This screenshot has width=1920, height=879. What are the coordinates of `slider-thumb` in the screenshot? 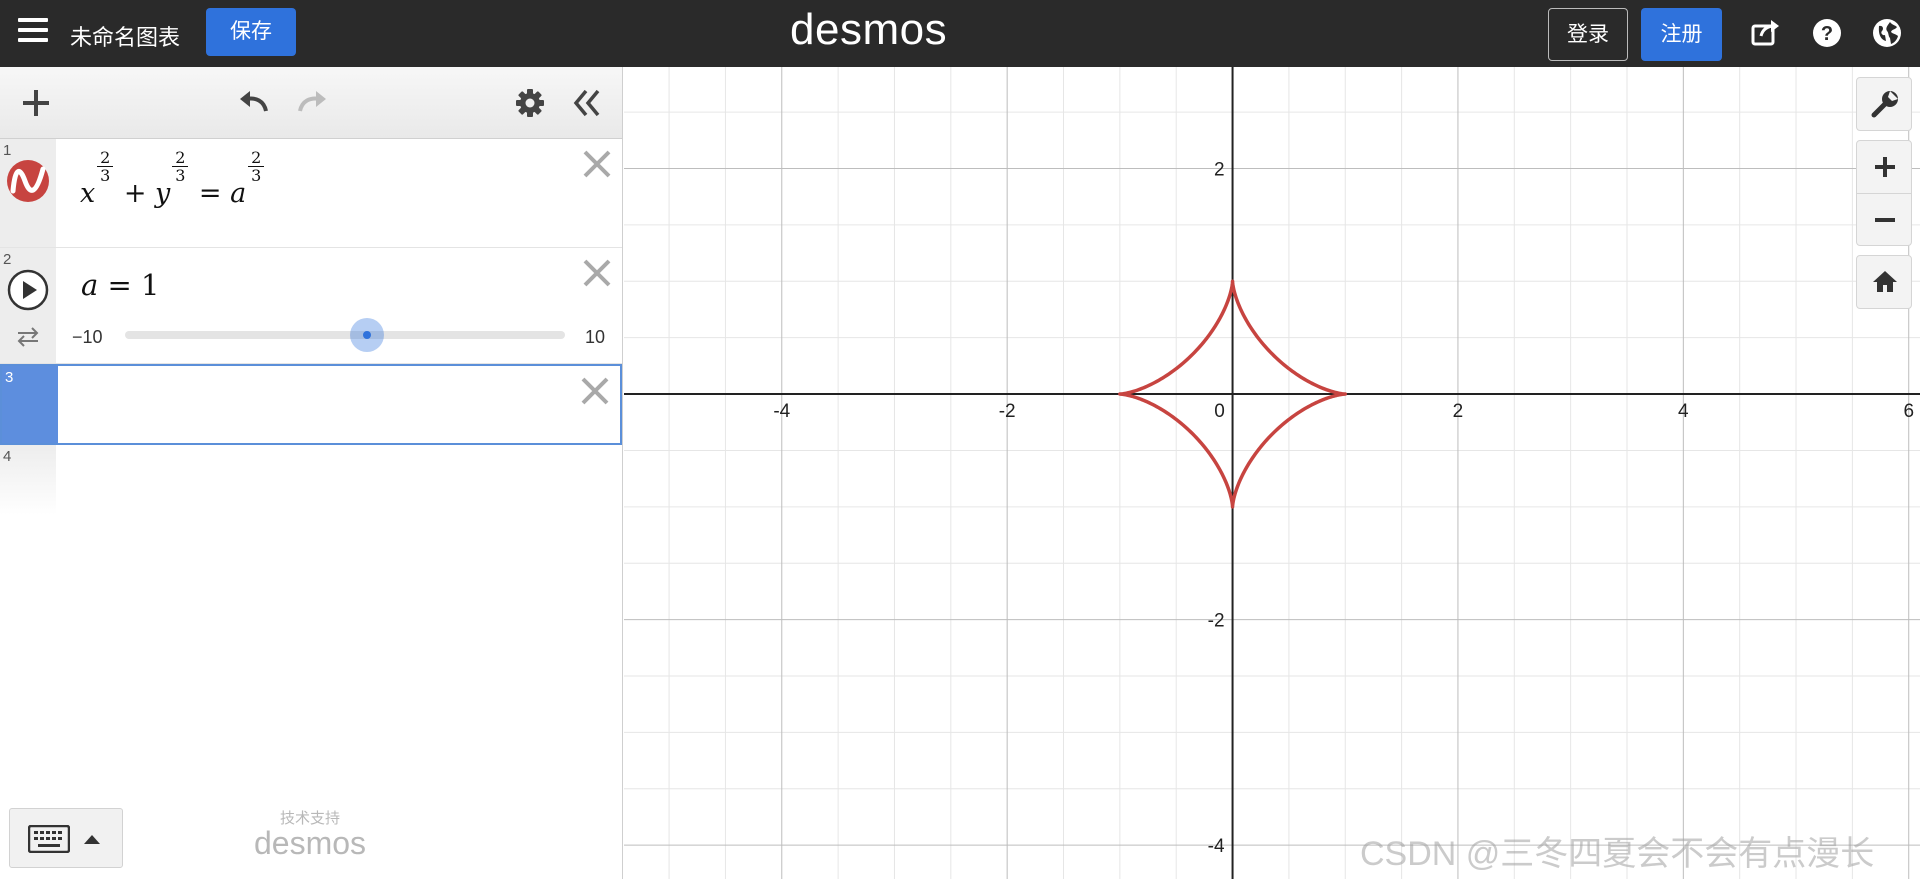 It's located at (367, 335).